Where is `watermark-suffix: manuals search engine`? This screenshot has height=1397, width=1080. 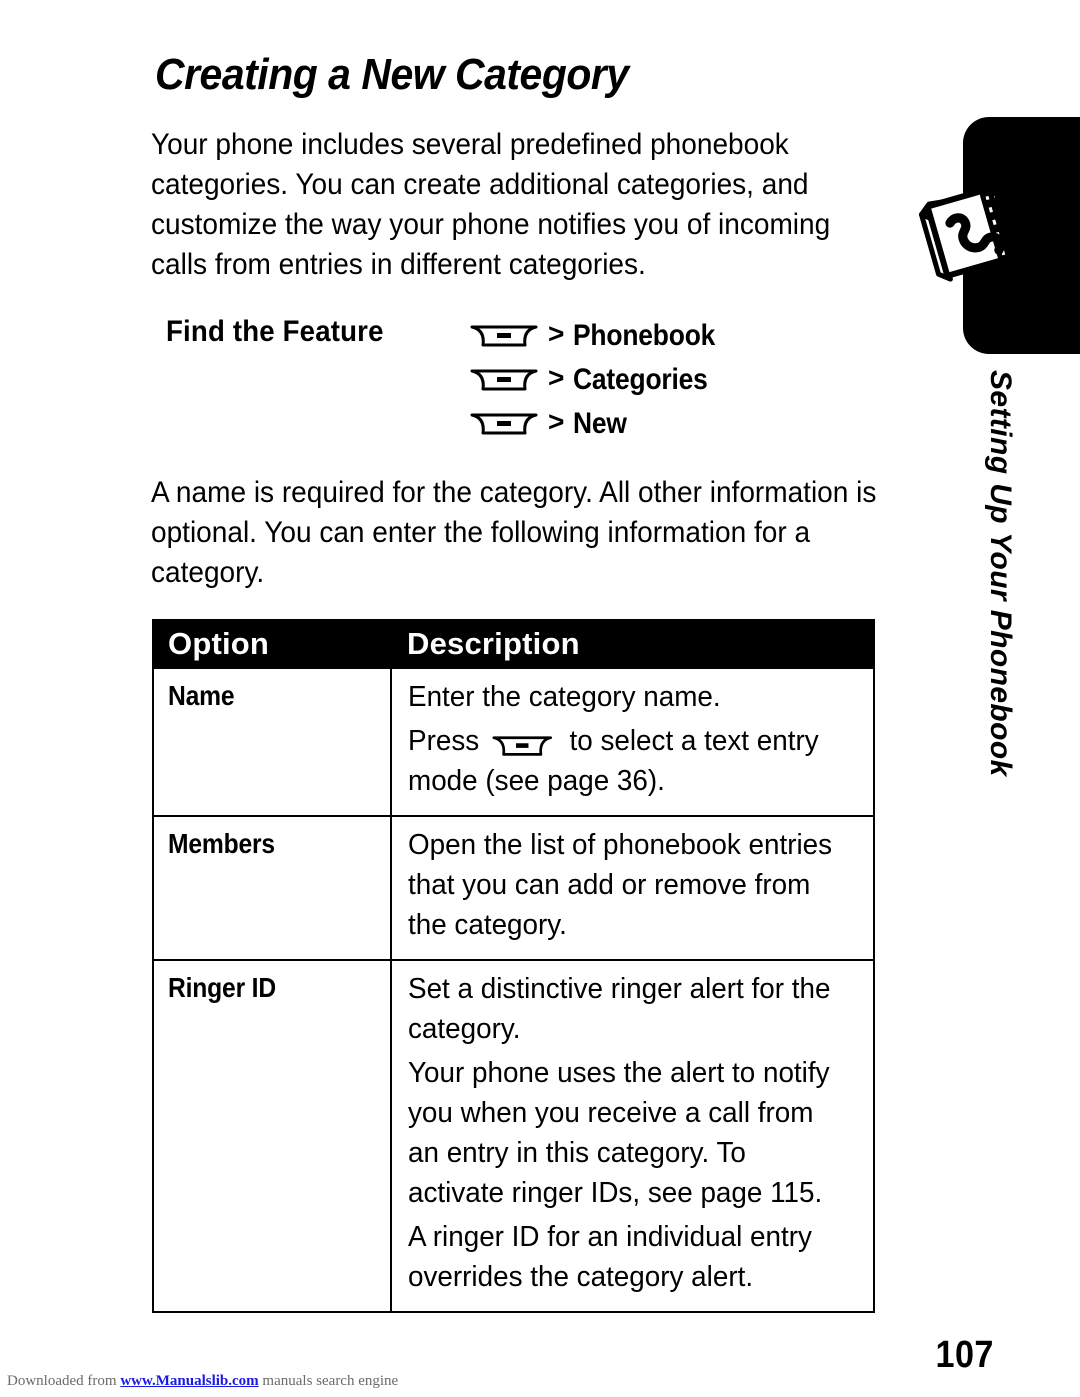
watermark-suffix: manuals search engine is located at coordinates (328, 1381).